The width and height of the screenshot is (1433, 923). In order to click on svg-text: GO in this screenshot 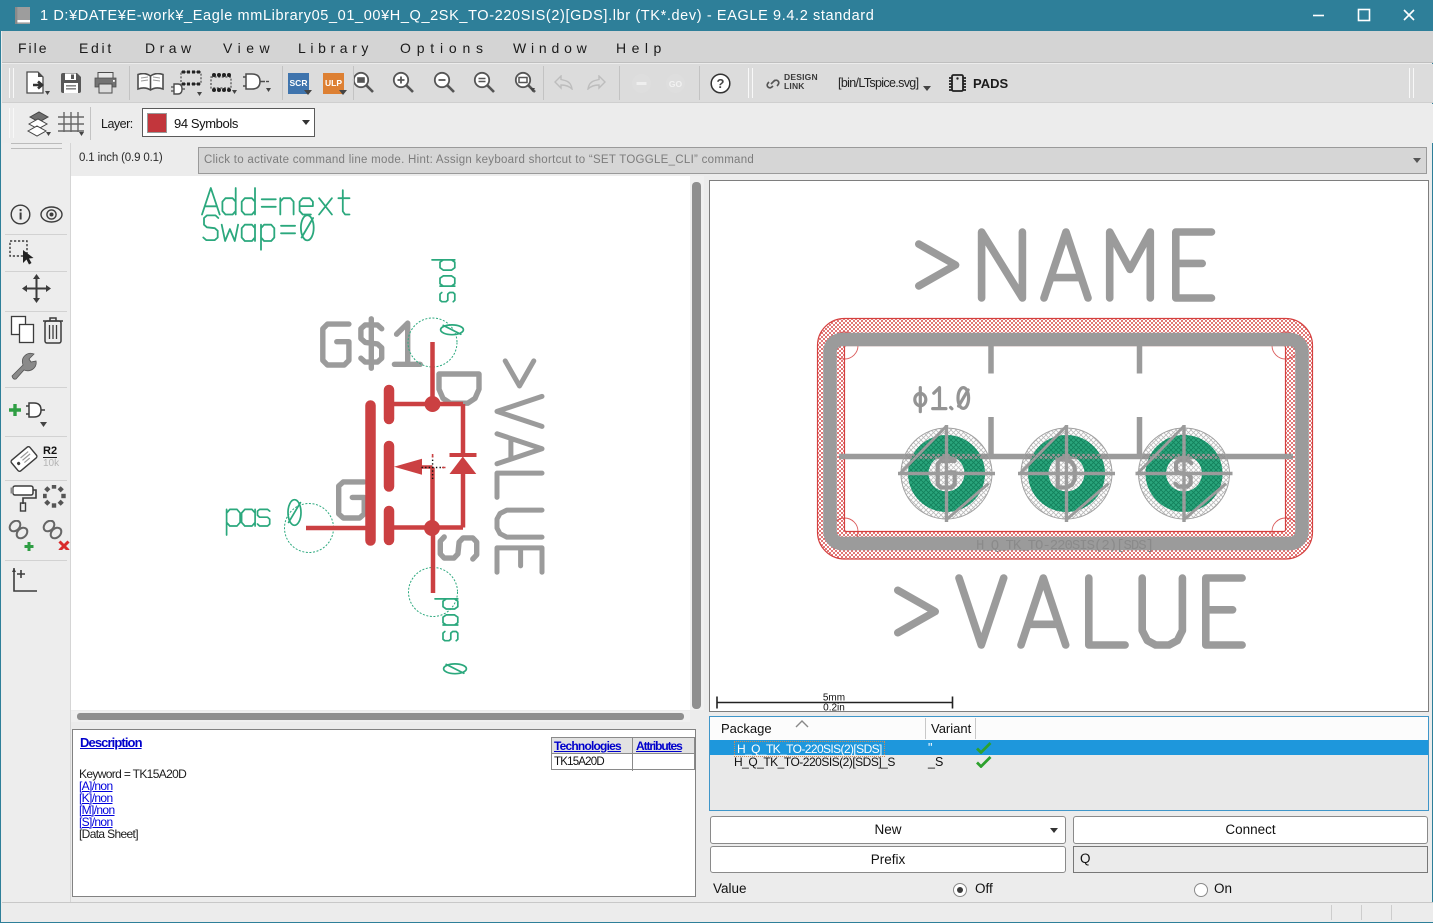, I will do `click(676, 84)`.